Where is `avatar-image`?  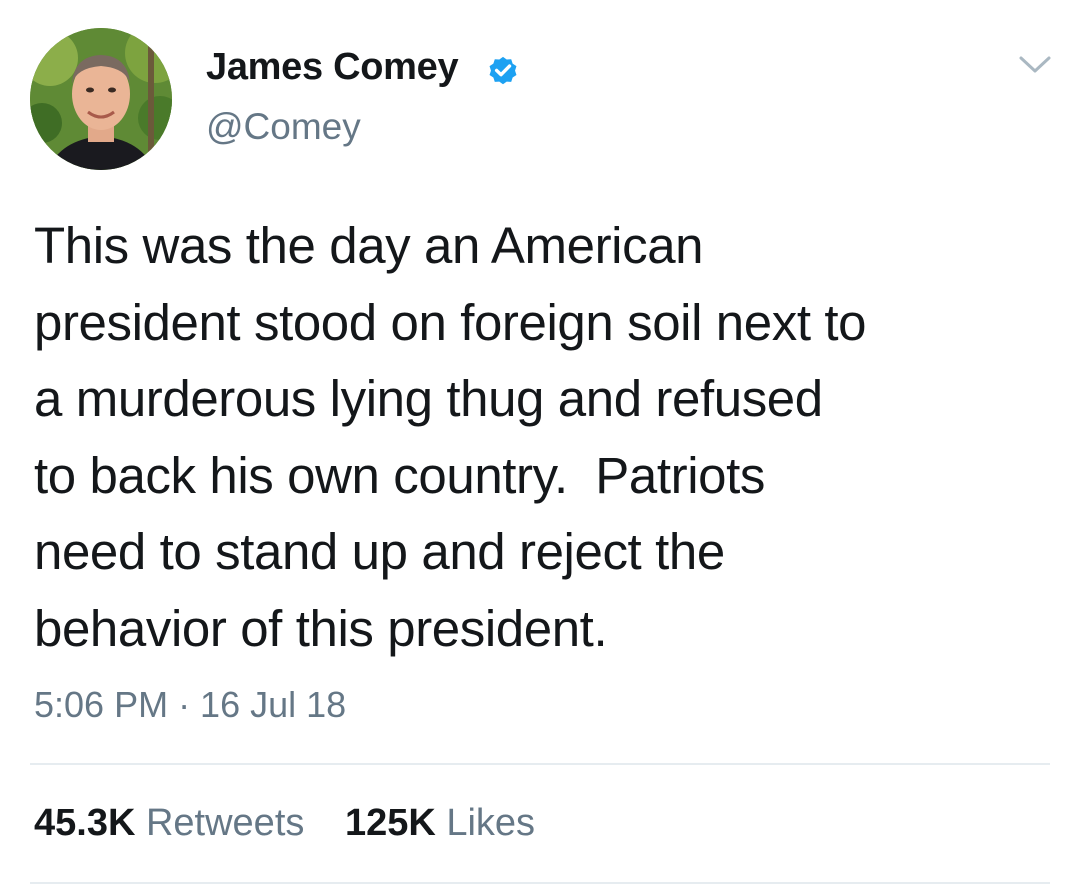 avatar-image is located at coordinates (101, 99).